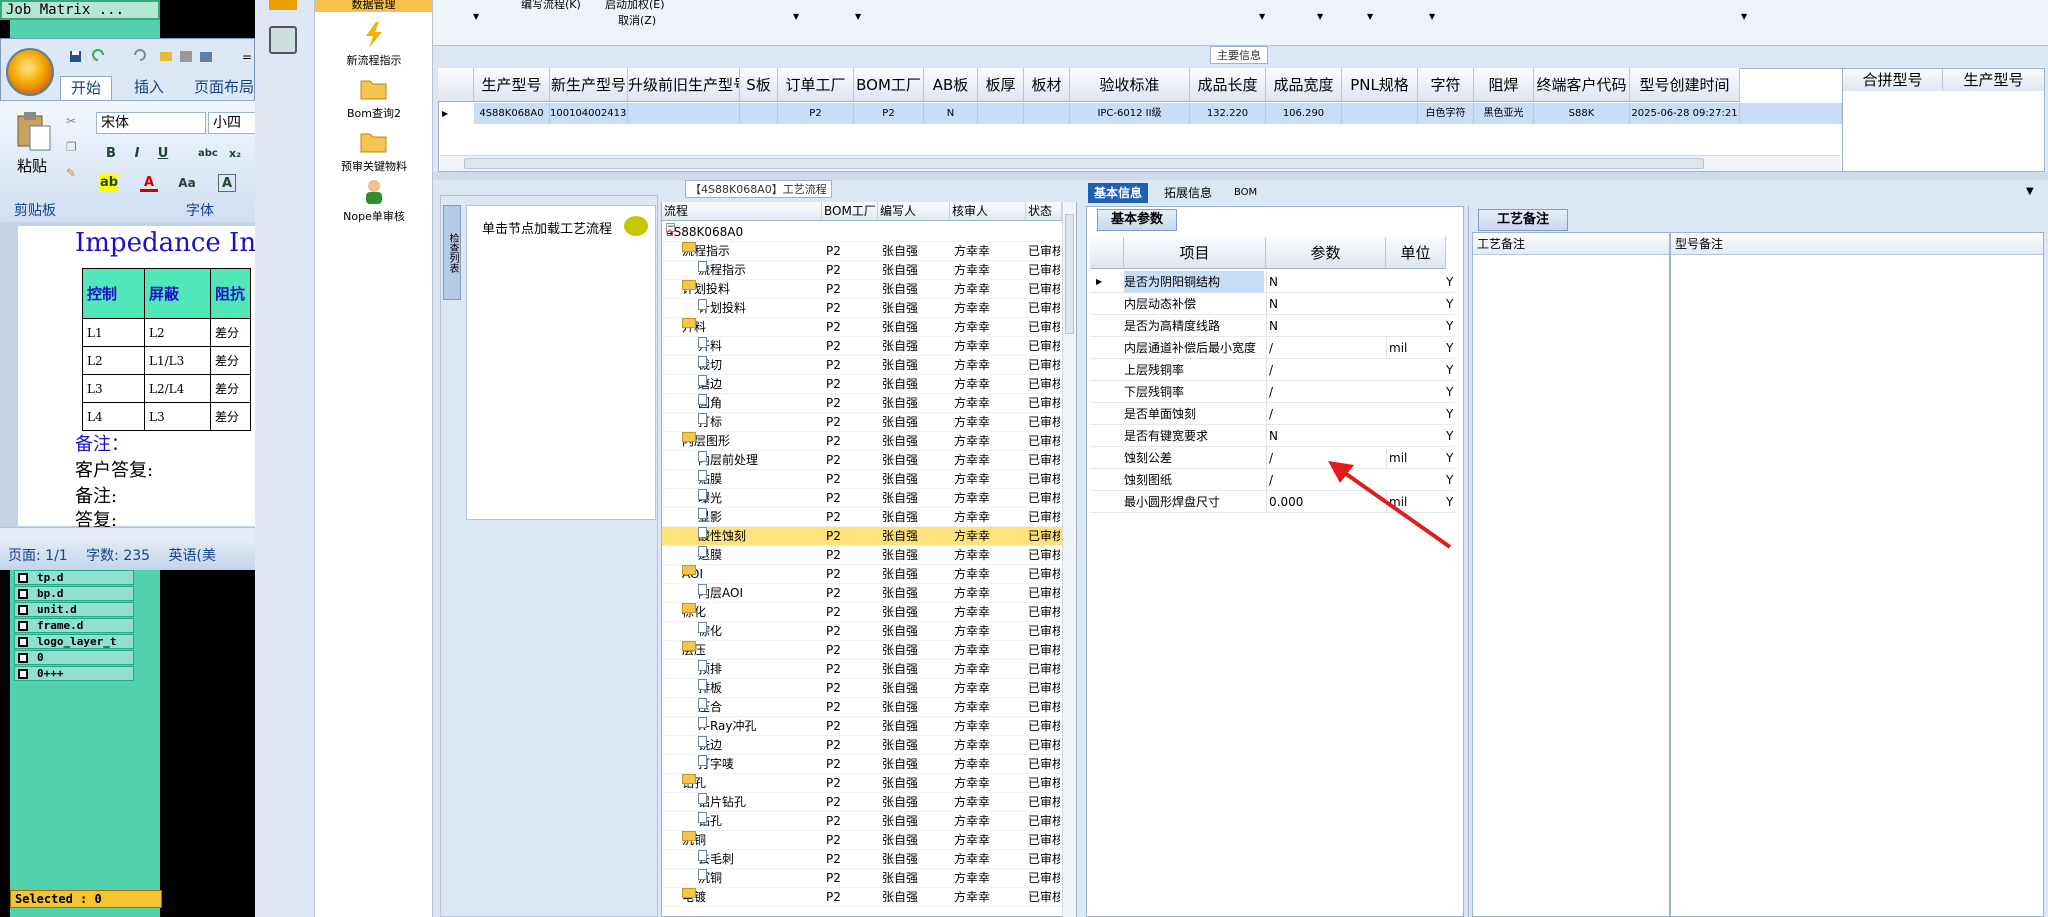 This screenshot has height=917, width=2048. What do you see at coordinates (760, 555) in the screenshot?
I see `tree-node: 退膜` at bounding box center [760, 555].